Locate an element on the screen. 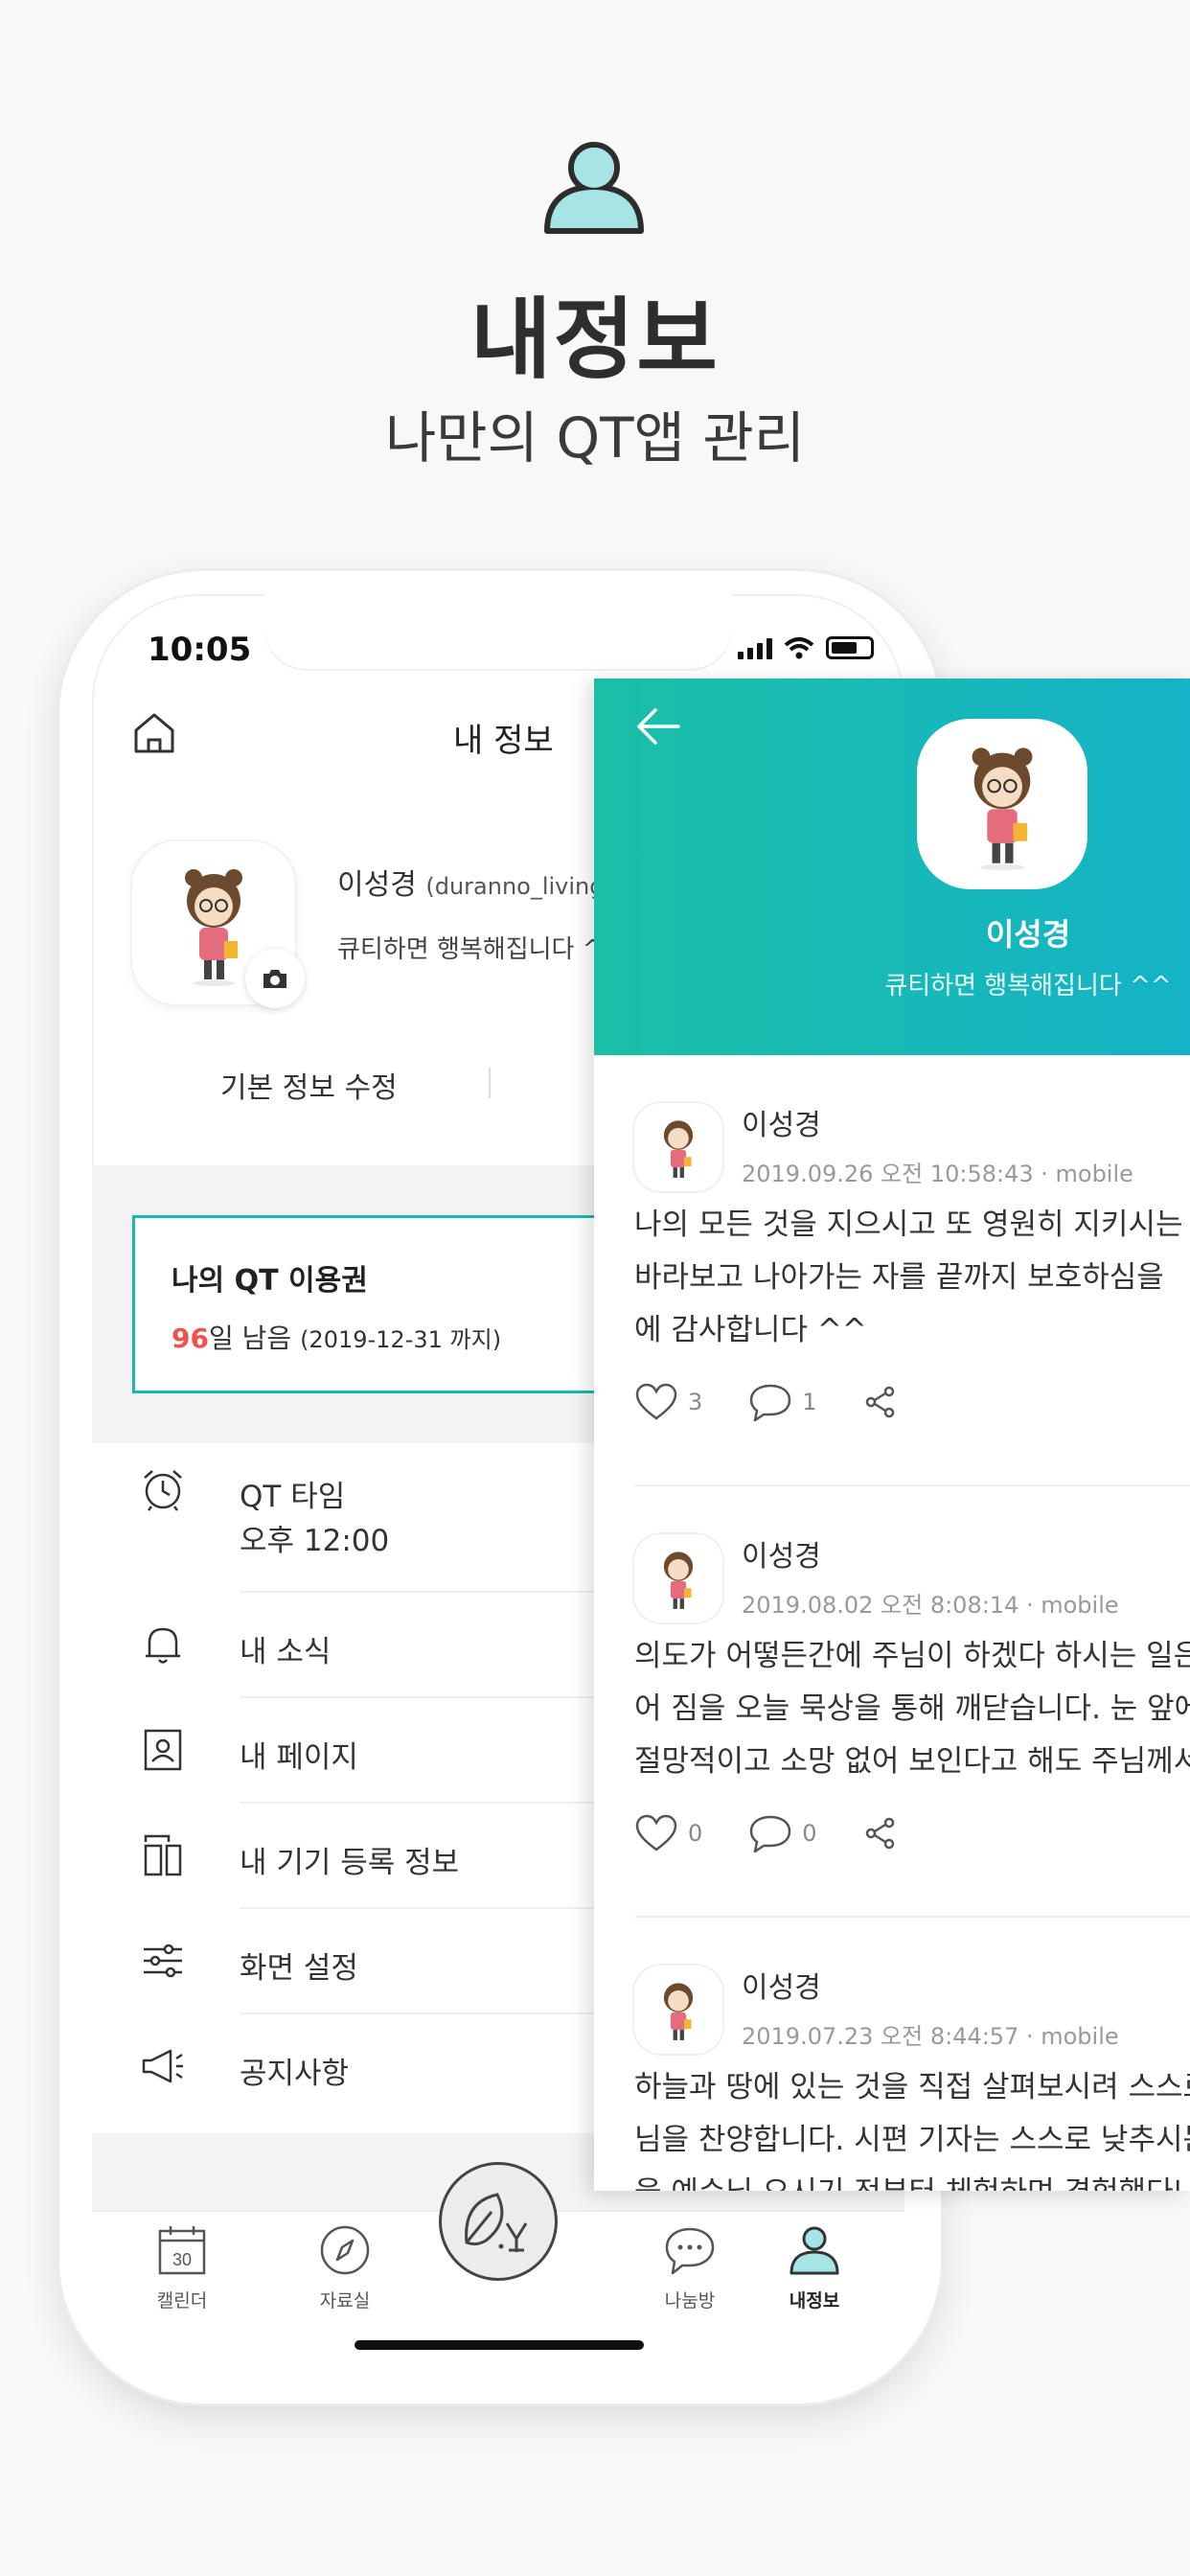 This screenshot has height=2576, width=1190. profile-card-icon is located at coordinates (163, 1750).